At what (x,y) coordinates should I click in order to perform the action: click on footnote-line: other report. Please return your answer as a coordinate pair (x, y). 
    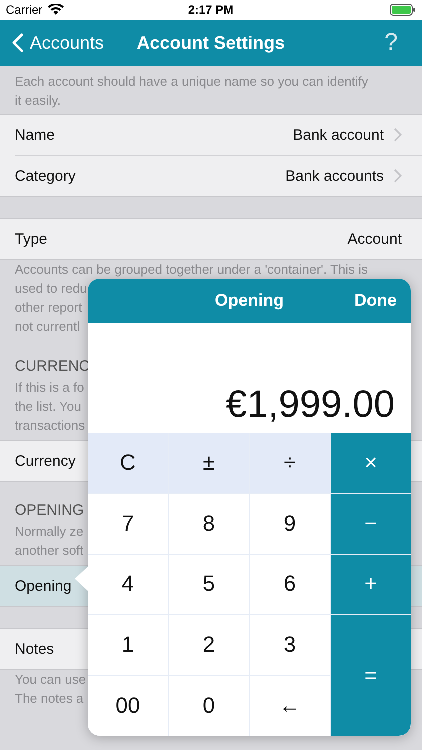
    Looking at the image, I should click on (48, 308).